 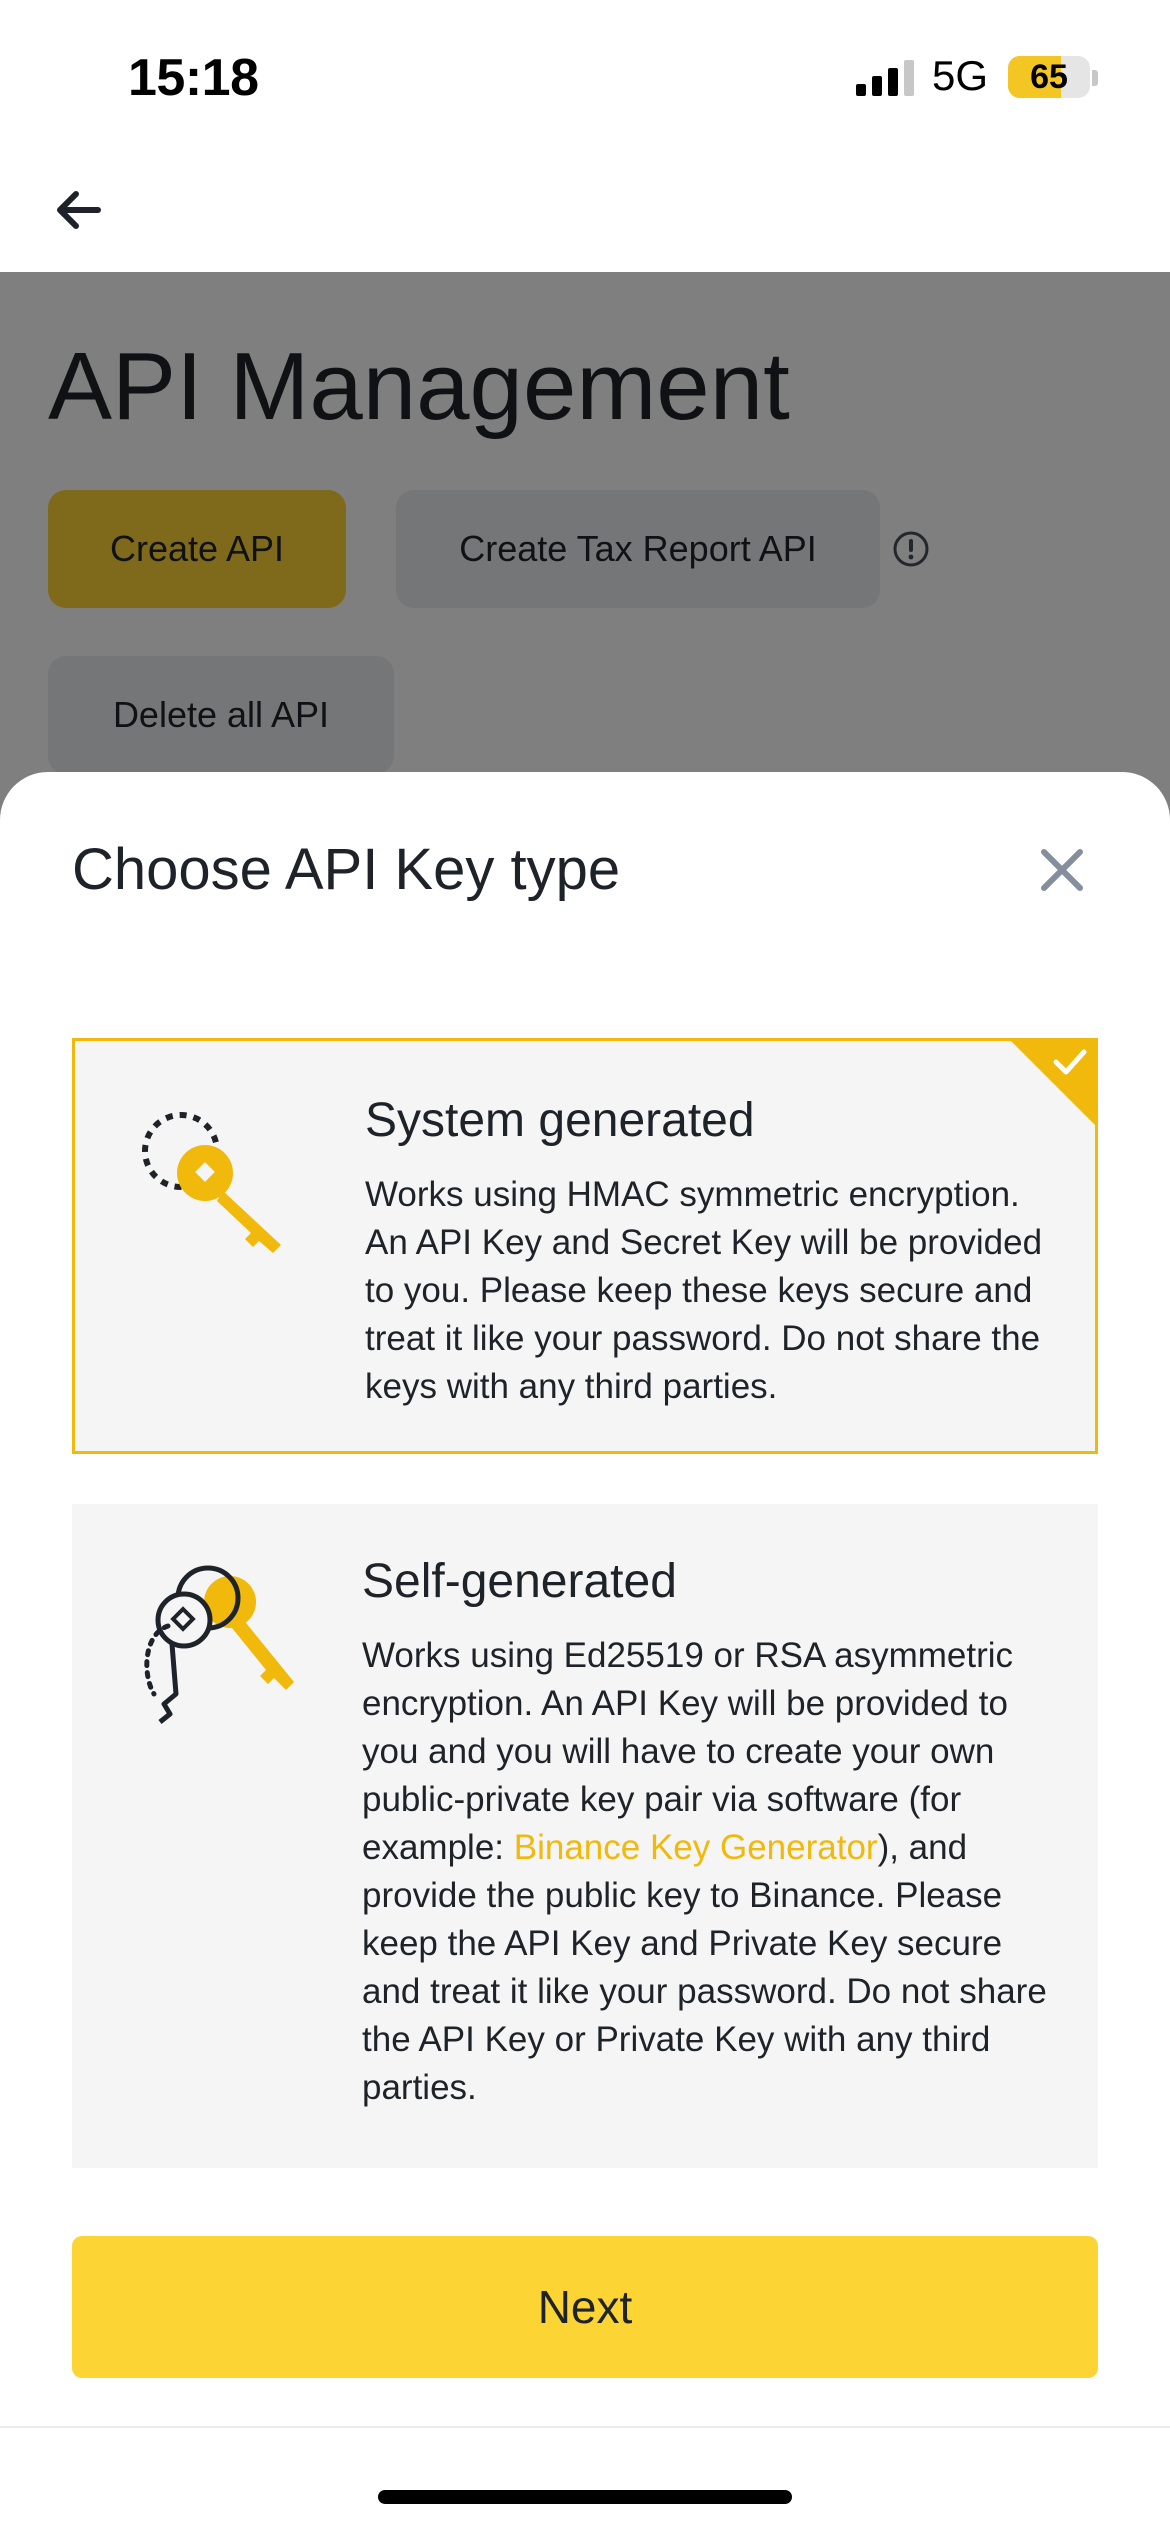 What do you see at coordinates (696, 1847) in the screenshot?
I see `binance-key-generator-link: Binance Key Generator` at bounding box center [696, 1847].